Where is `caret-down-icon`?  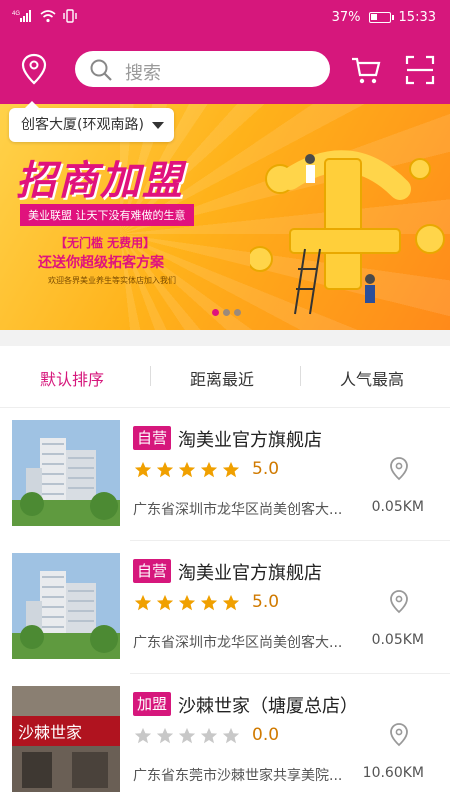
caret-down-icon is located at coordinates (157, 125).